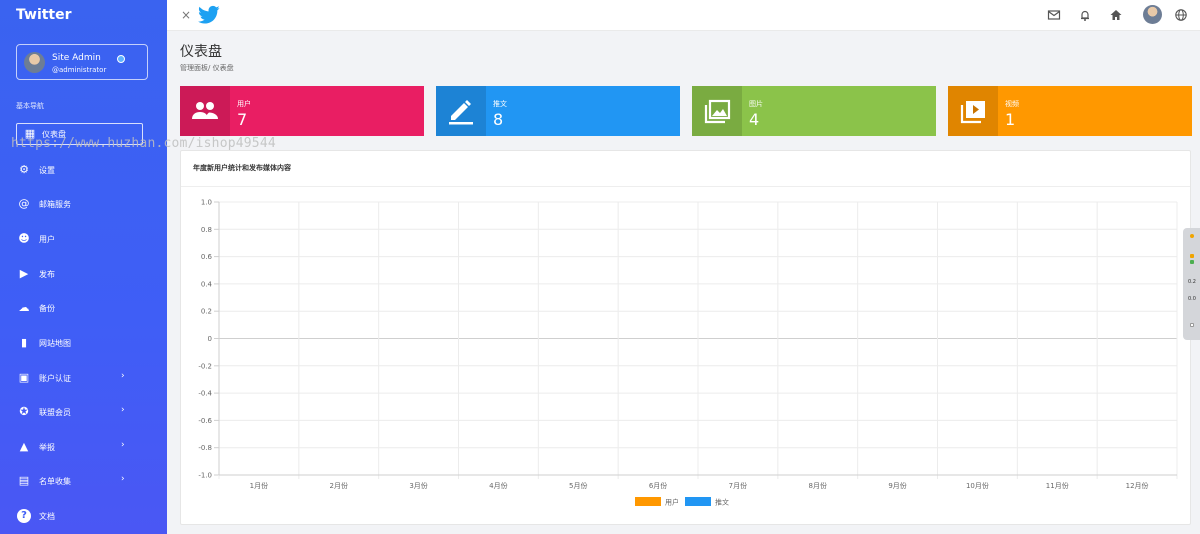 The height and width of the screenshot is (534, 1200). I want to click on x-tick-label: 5月份, so click(578, 485).